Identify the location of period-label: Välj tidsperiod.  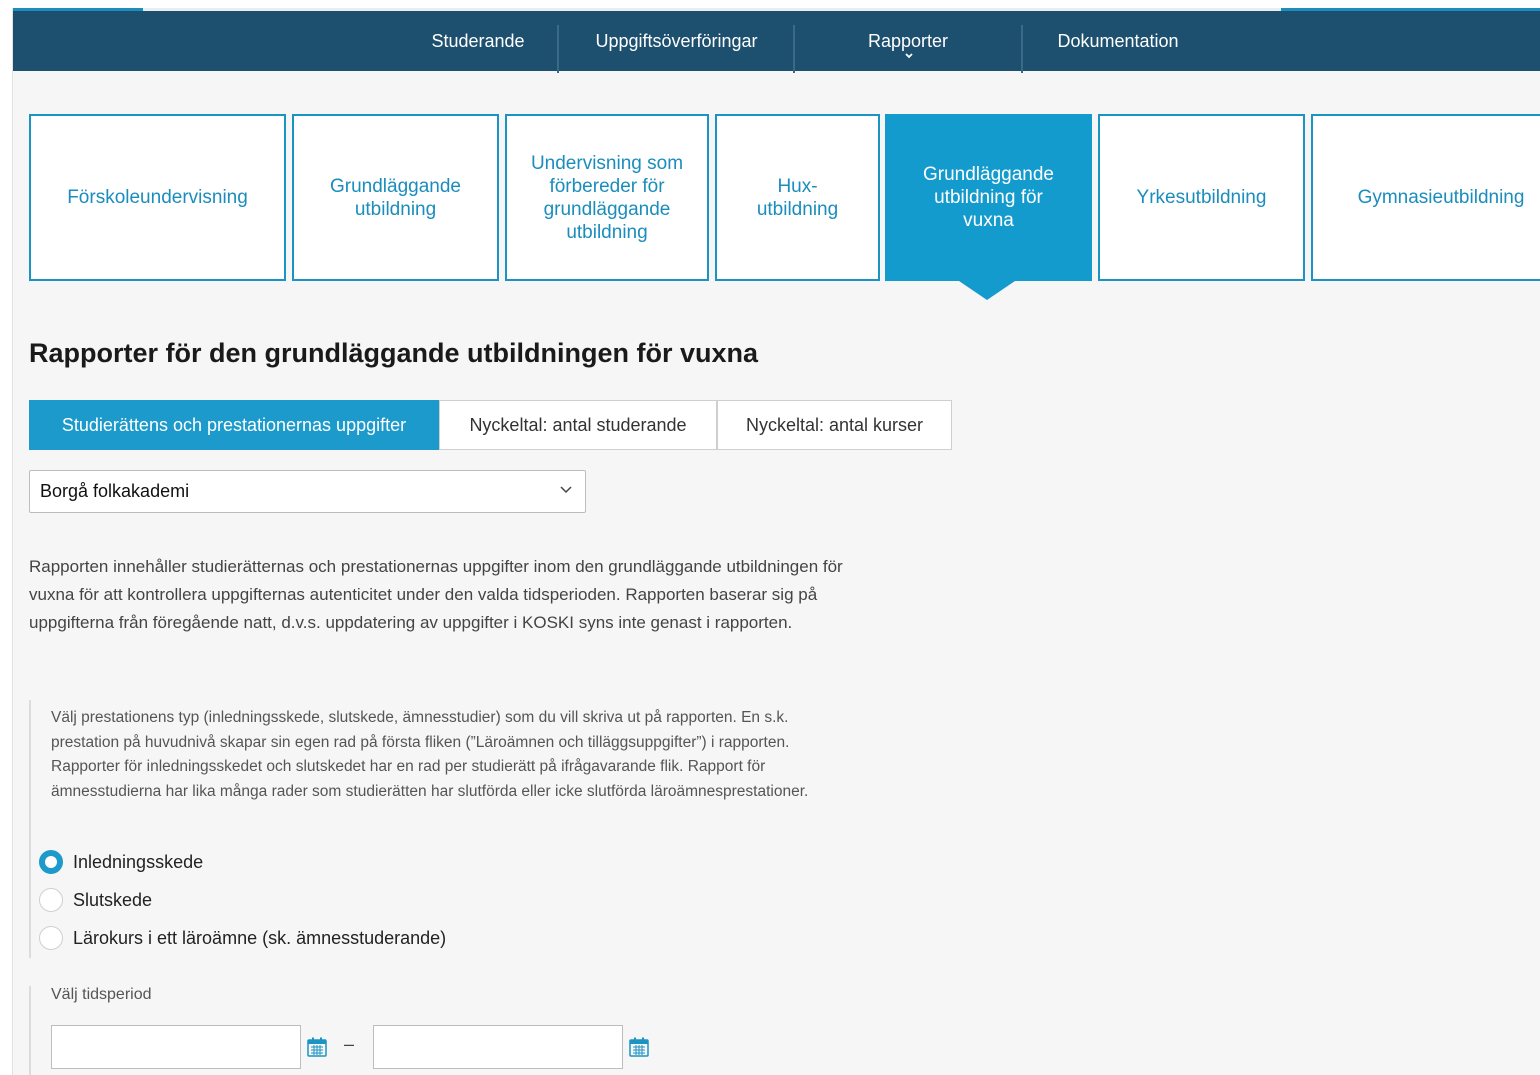
(101, 994).